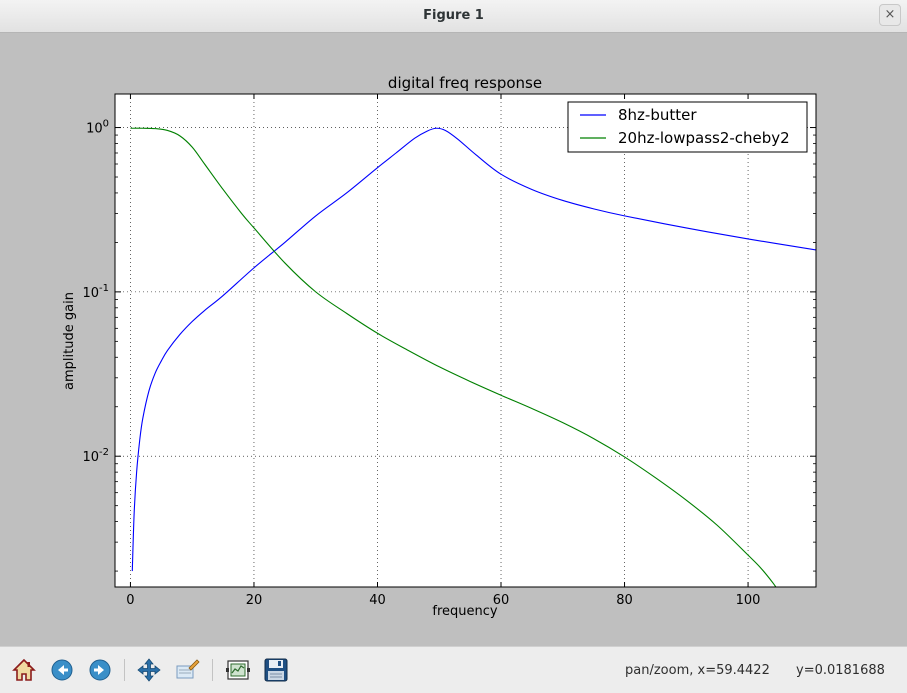  Describe the element at coordinates (890, 15) in the screenshot. I see `close-button: ×` at that location.